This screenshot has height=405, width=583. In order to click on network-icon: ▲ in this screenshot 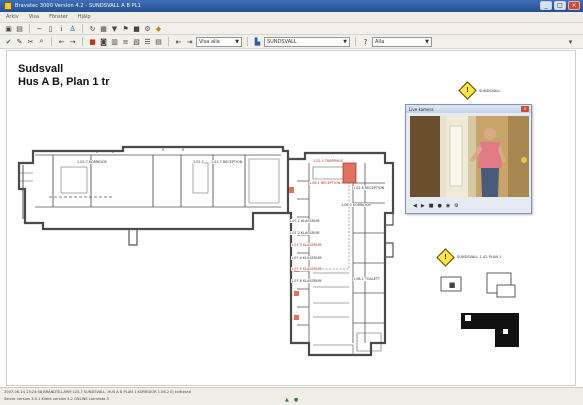, I will do `click(287, 400)`.